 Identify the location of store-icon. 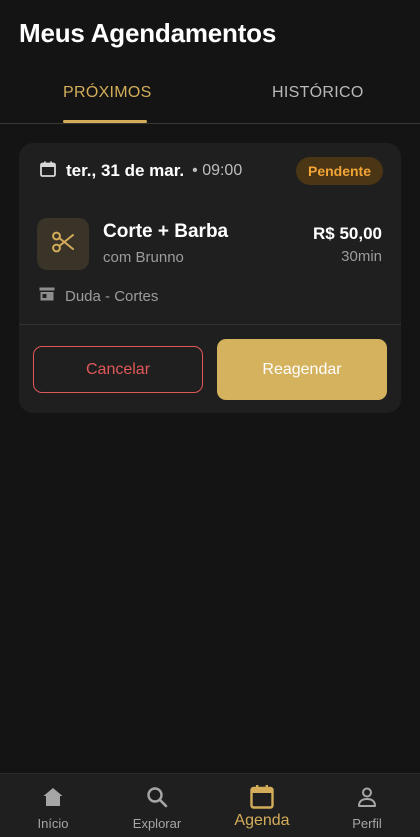
(47, 296).